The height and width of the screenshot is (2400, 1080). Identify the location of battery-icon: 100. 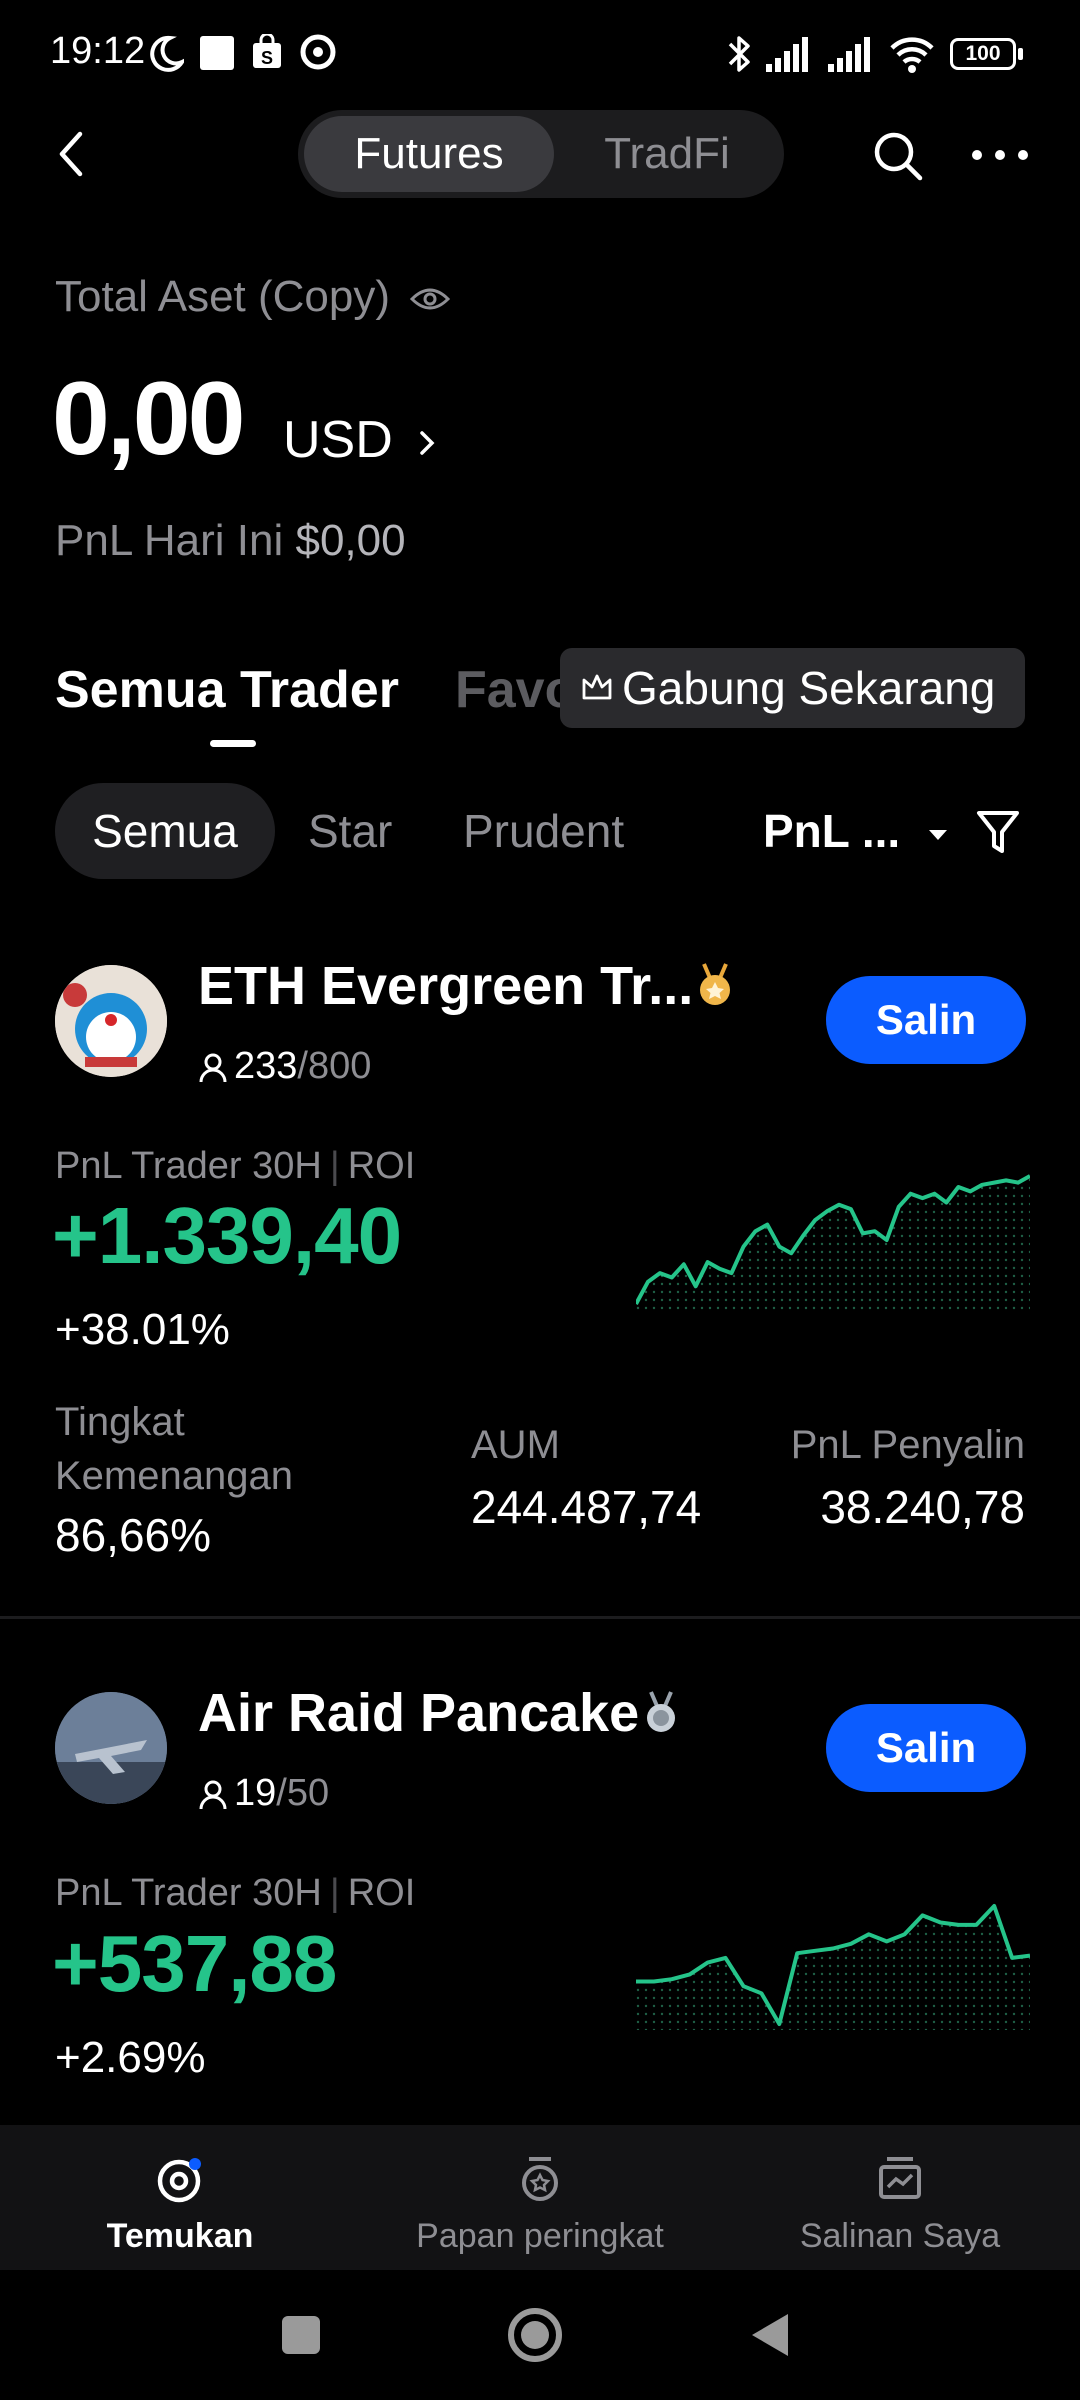
(983, 54).